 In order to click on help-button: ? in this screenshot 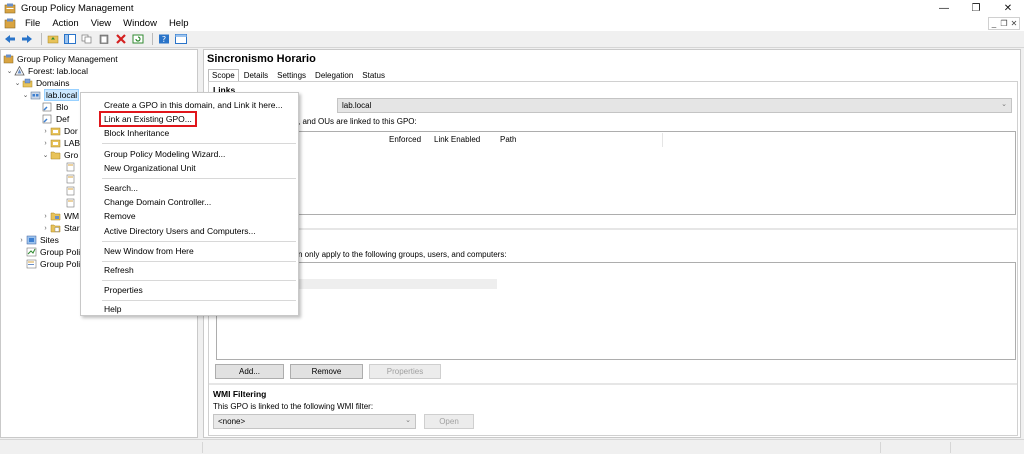, I will do `click(164, 39)`.